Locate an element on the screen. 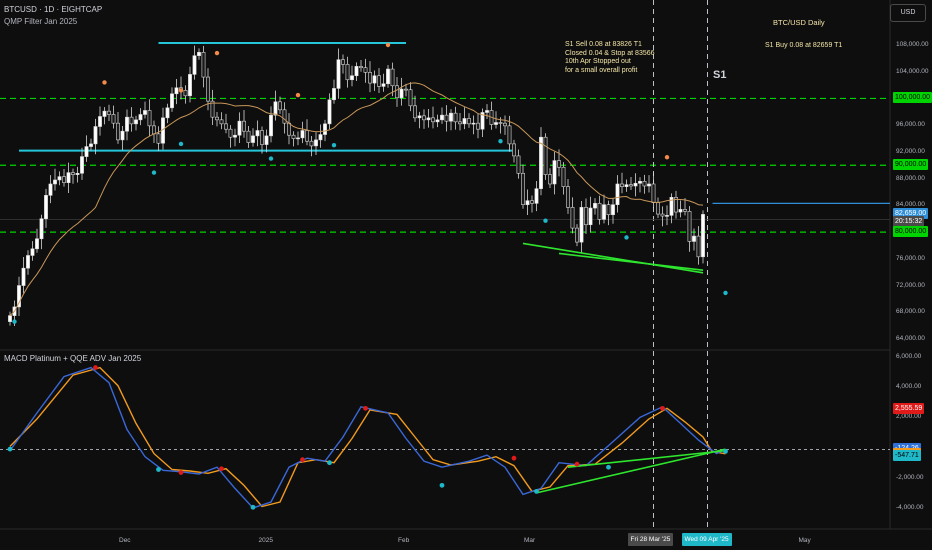 This screenshot has height=550, width=932. price-tick-label: 108,000.00 is located at coordinates (912, 44).